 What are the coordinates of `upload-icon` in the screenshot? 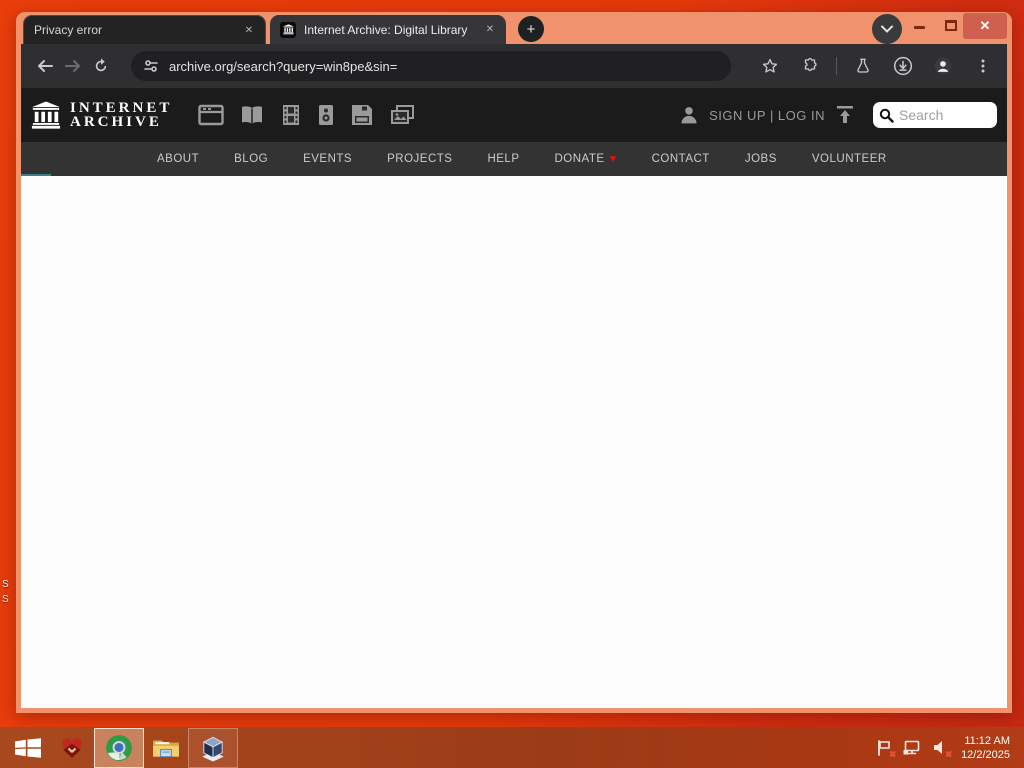 It's located at (845, 115).